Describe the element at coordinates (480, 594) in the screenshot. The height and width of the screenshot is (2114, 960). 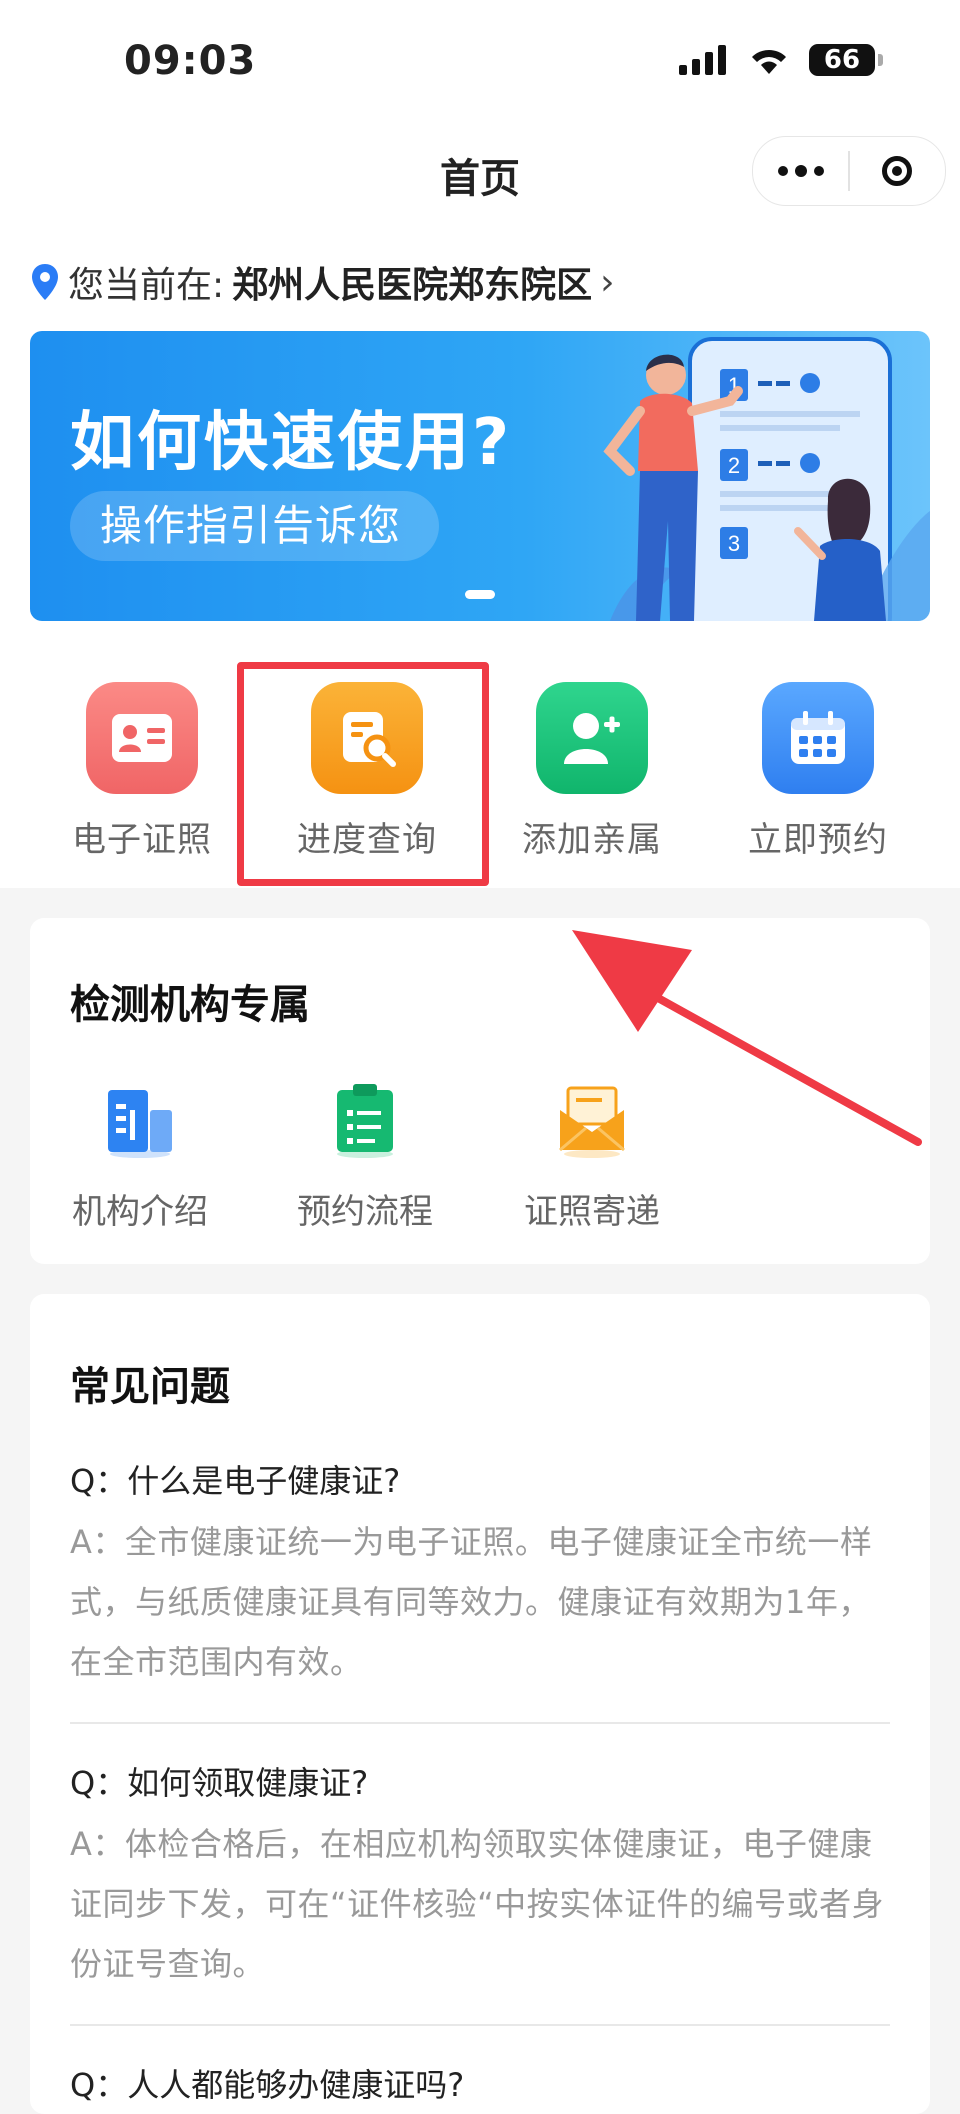
I see `carousel-indicator` at that location.